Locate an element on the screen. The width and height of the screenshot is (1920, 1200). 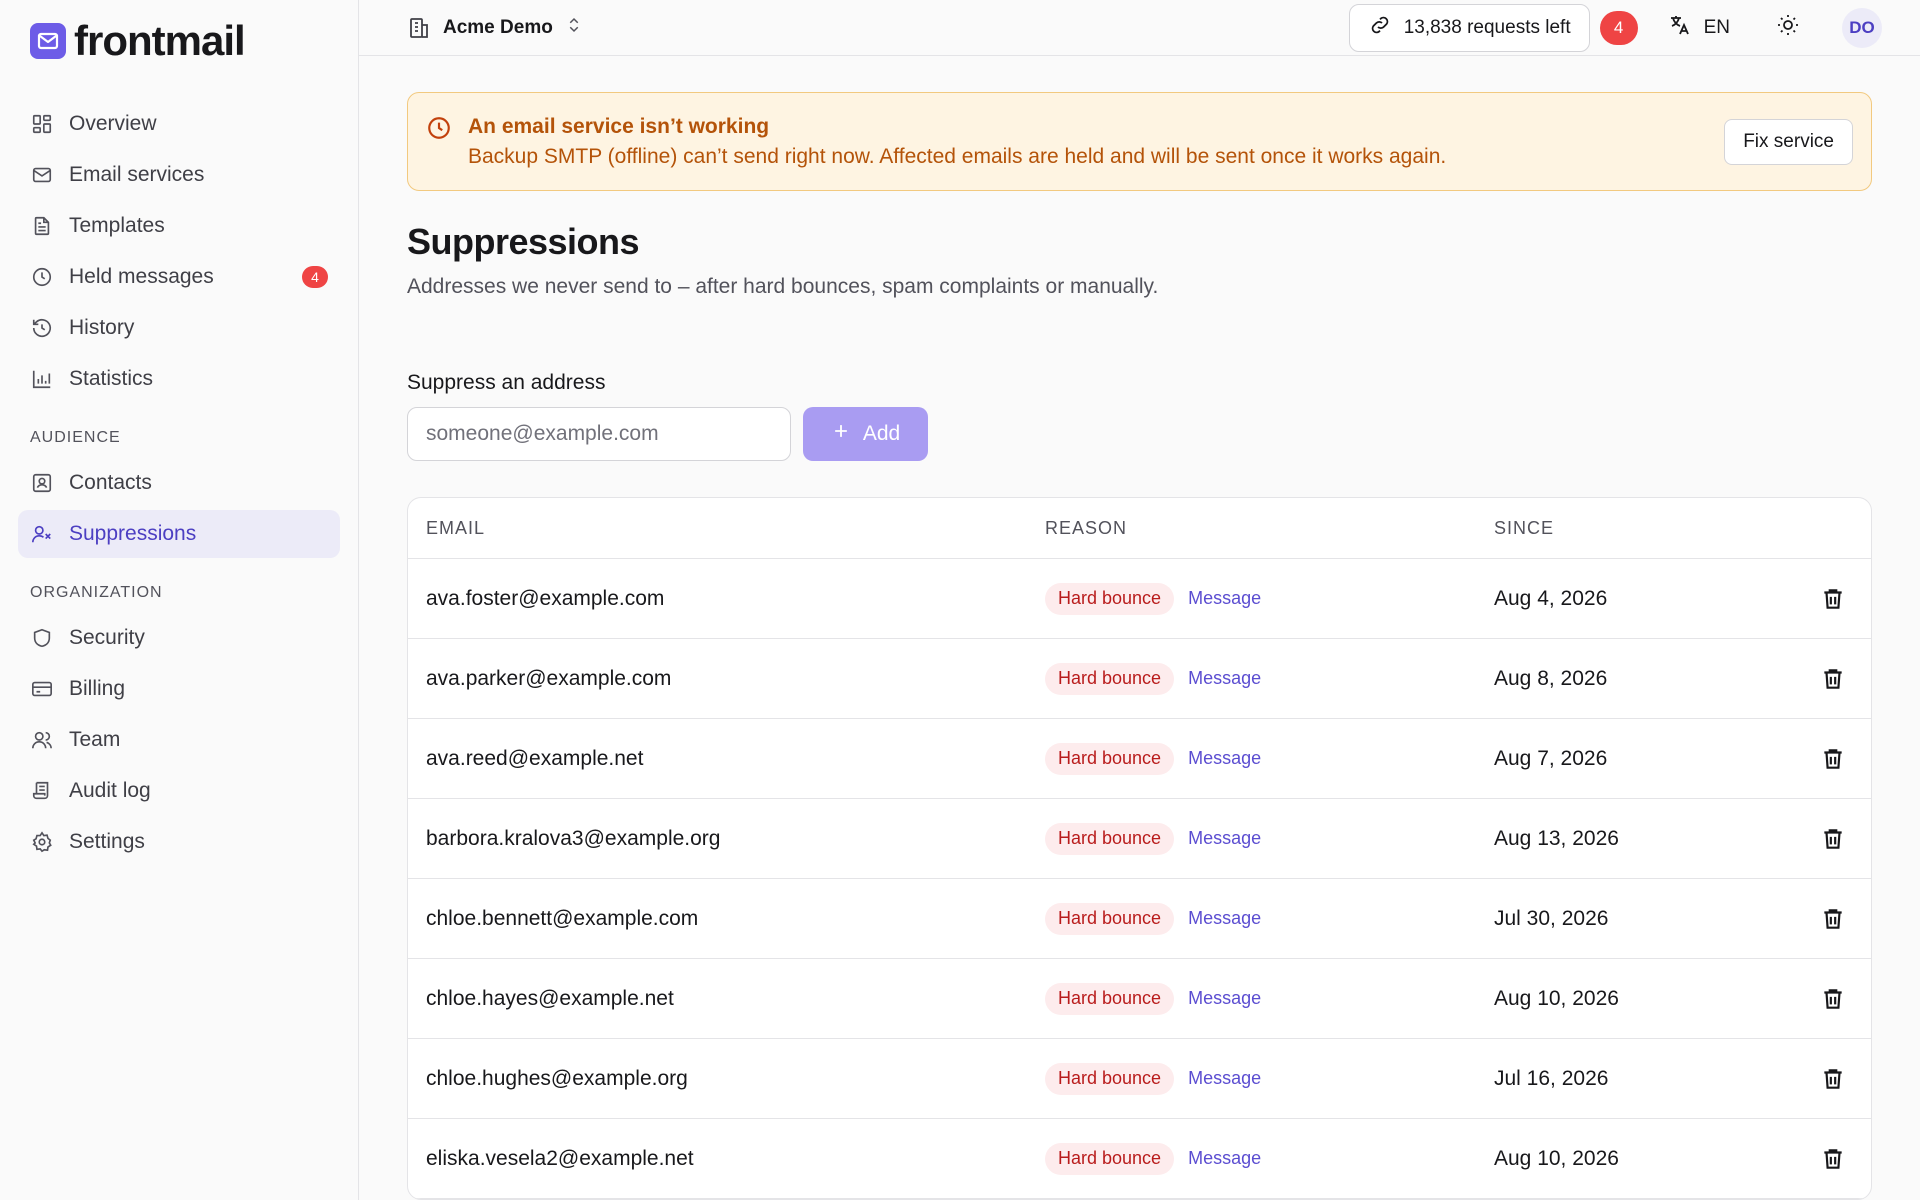
plus-icon is located at coordinates (841, 434).